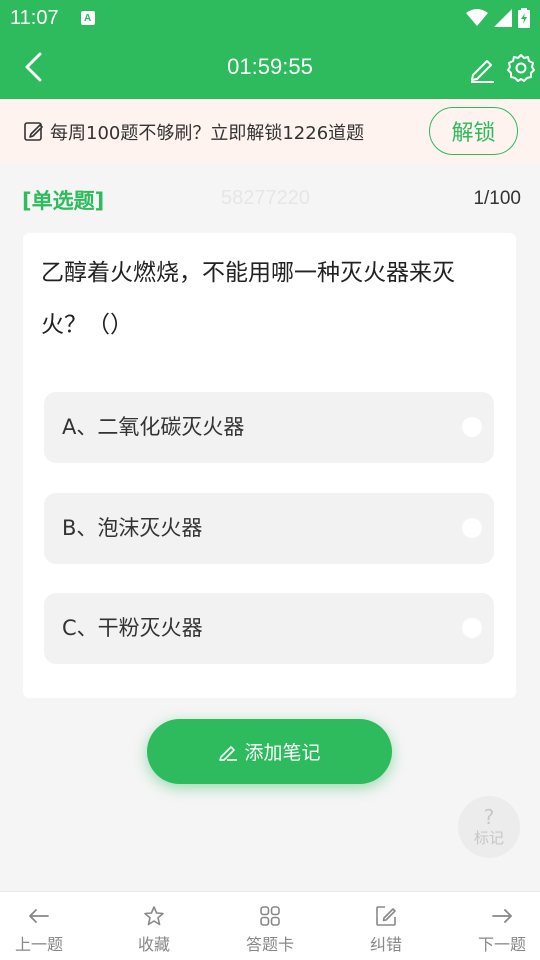 This screenshot has height=960, width=540. What do you see at coordinates (473, 131) in the screenshot?
I see `unlock-button: 解锁` at bounding box center [473, 131].